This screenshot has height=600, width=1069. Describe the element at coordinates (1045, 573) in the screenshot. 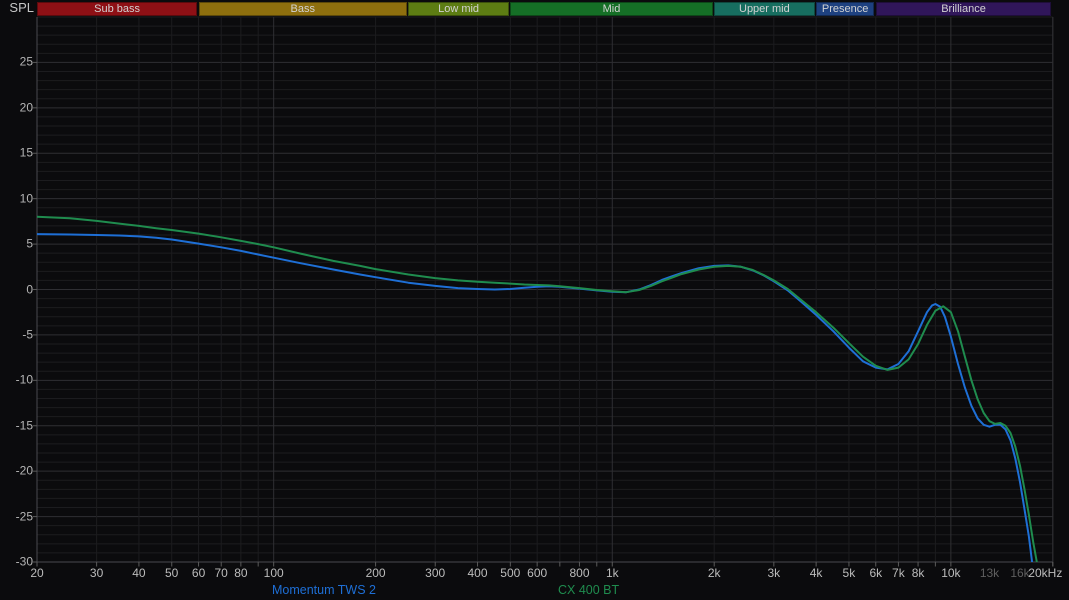

I see `x-tick-20khz: 20kHz` at that location.